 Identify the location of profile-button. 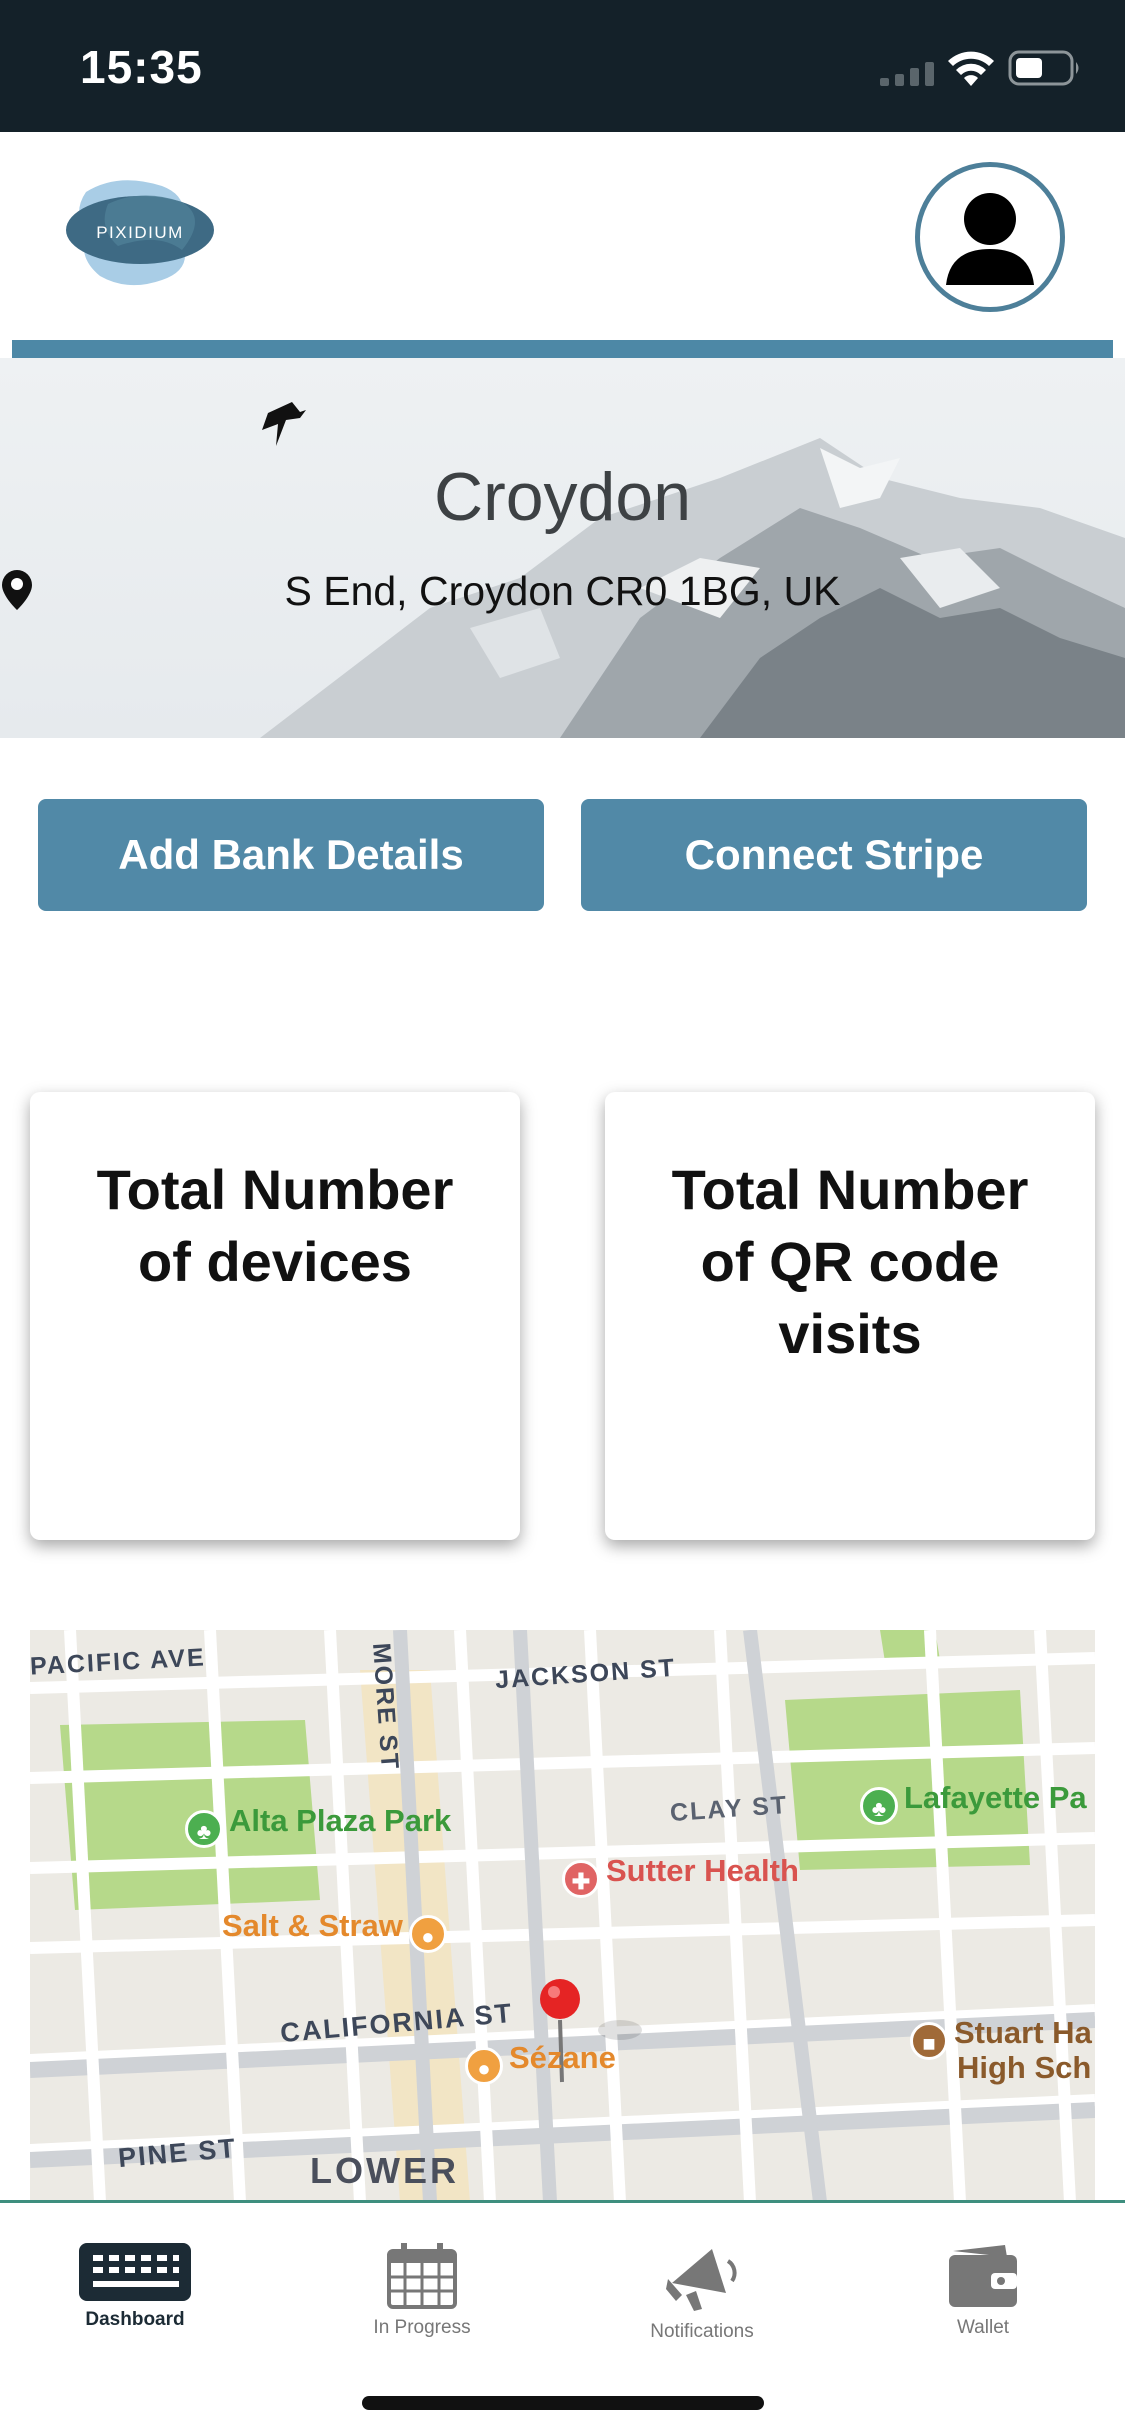
(990, 237).